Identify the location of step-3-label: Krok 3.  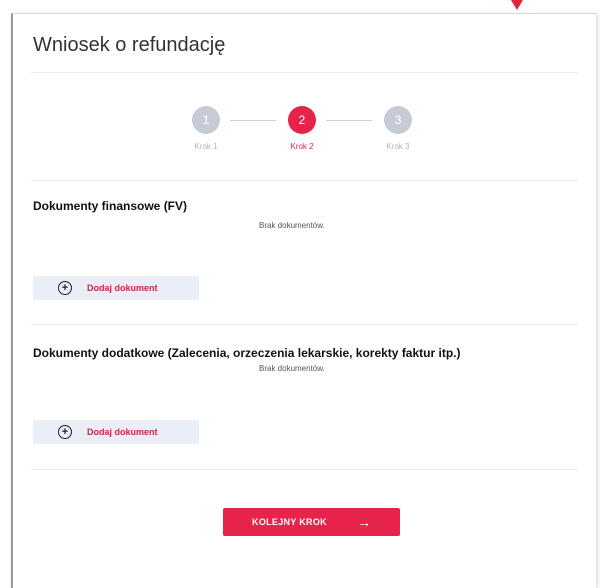
(398, 146).